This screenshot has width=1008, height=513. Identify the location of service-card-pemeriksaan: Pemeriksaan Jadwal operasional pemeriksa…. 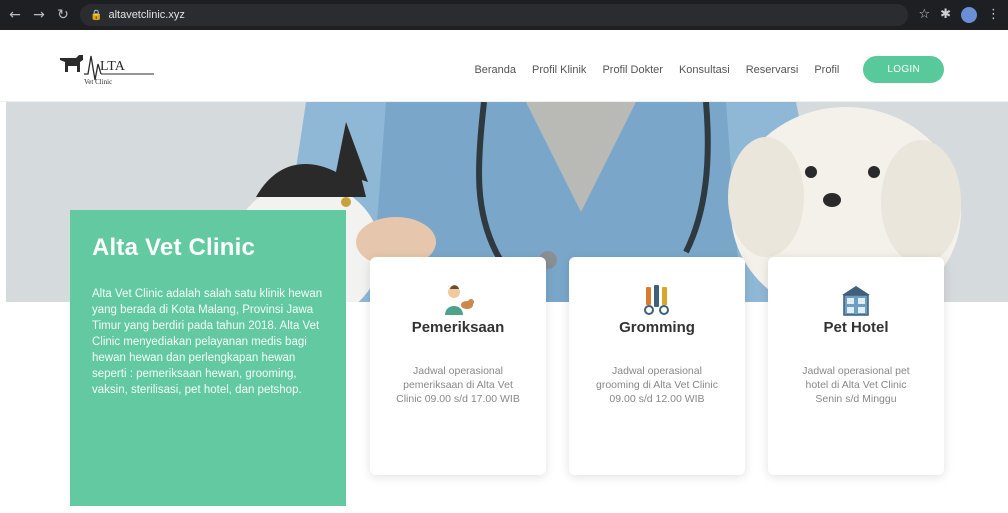
(458, 366).